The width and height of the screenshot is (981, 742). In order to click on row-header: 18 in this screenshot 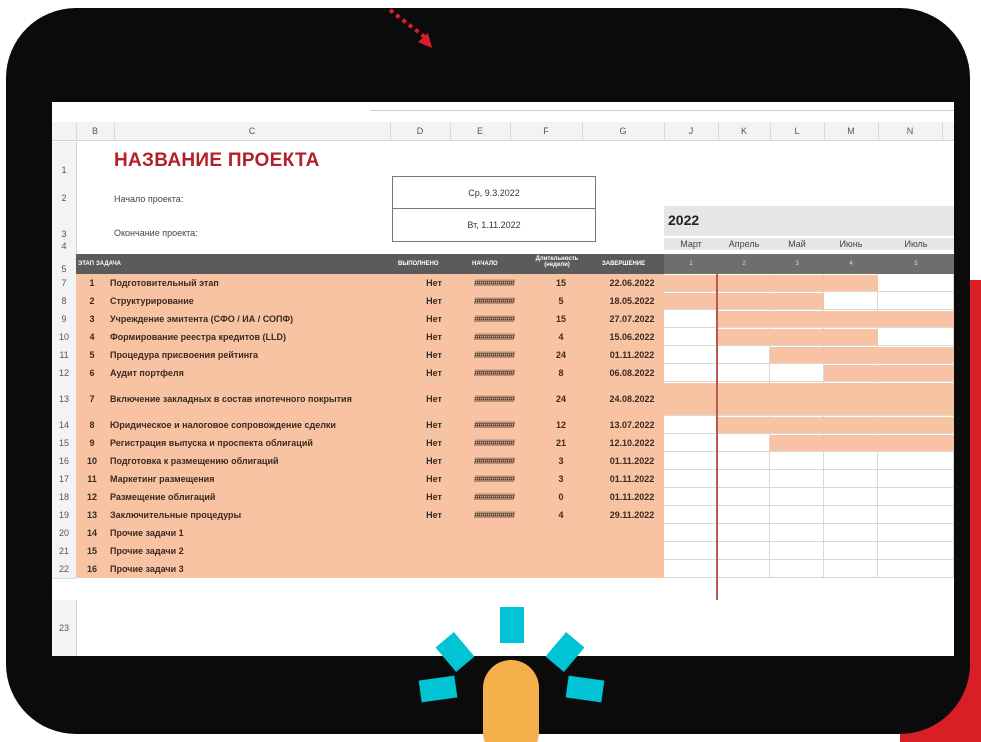, I will do `click(64, 497)`.